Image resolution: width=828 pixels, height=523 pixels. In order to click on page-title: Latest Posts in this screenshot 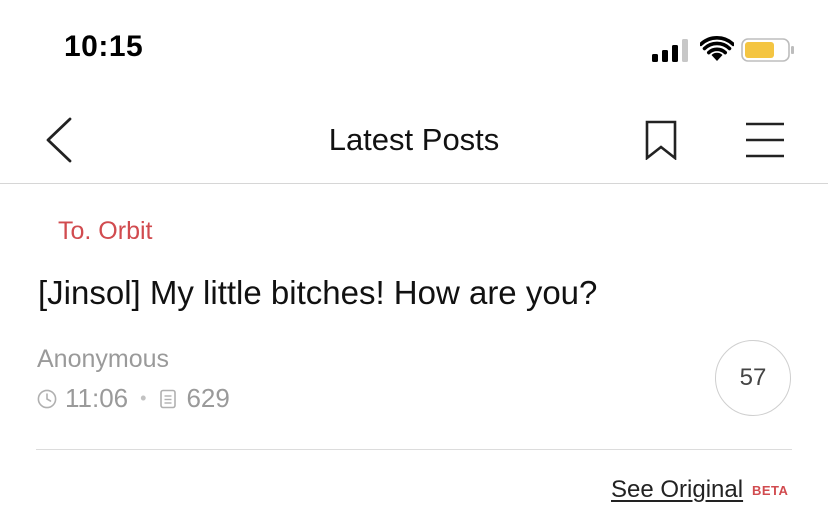, I will do `click(414, 139)`.